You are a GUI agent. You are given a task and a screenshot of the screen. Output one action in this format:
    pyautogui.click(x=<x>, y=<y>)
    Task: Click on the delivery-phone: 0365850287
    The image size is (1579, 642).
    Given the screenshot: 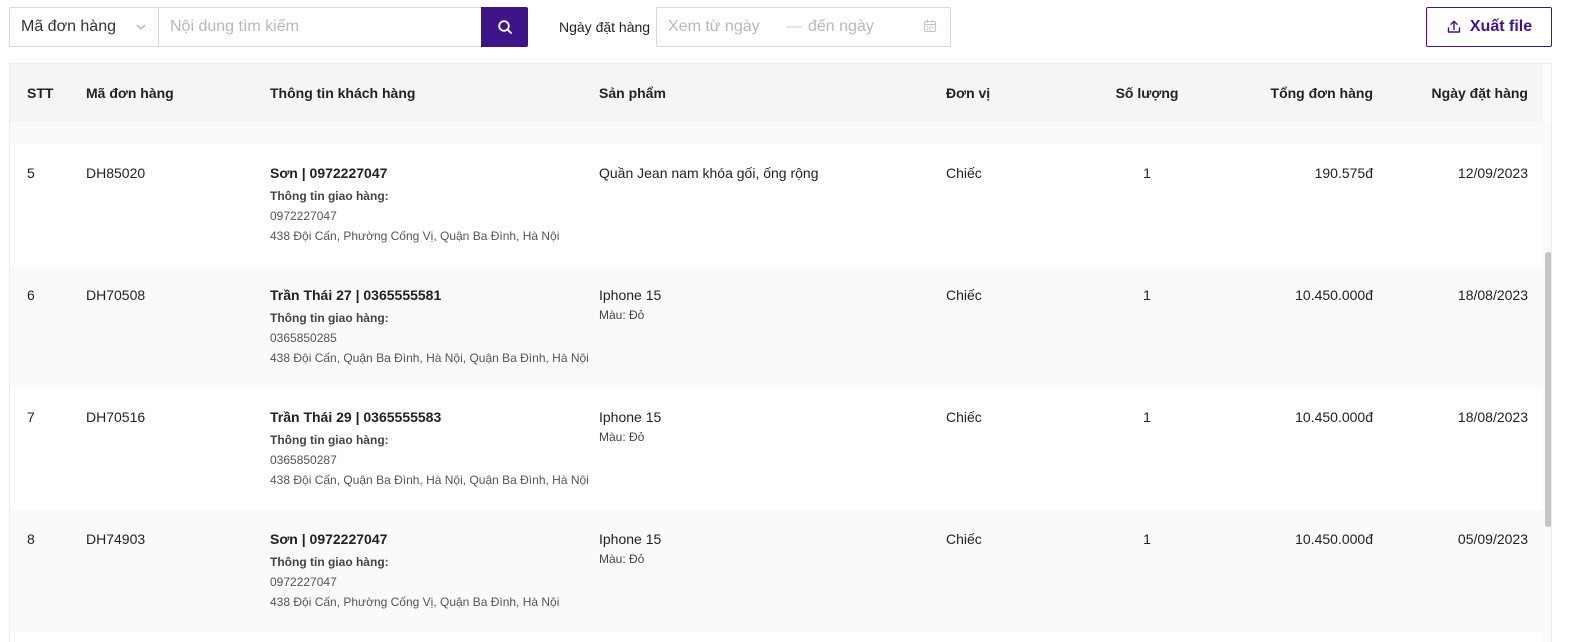 What is the action you would take?
    pyautogui.click(x=303, y=460)
    